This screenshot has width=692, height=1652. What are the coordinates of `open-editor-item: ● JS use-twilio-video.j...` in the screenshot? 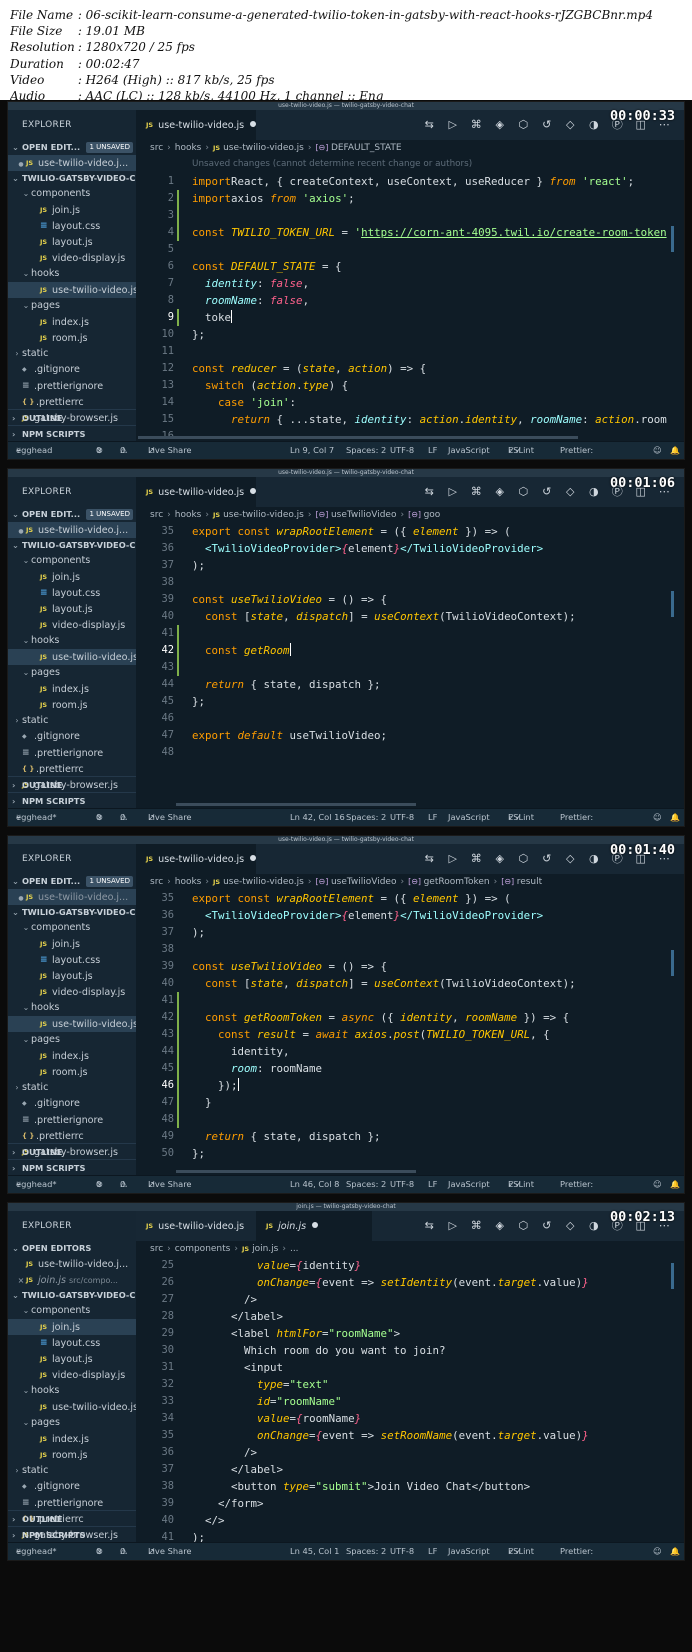 It's located at (72, 530).